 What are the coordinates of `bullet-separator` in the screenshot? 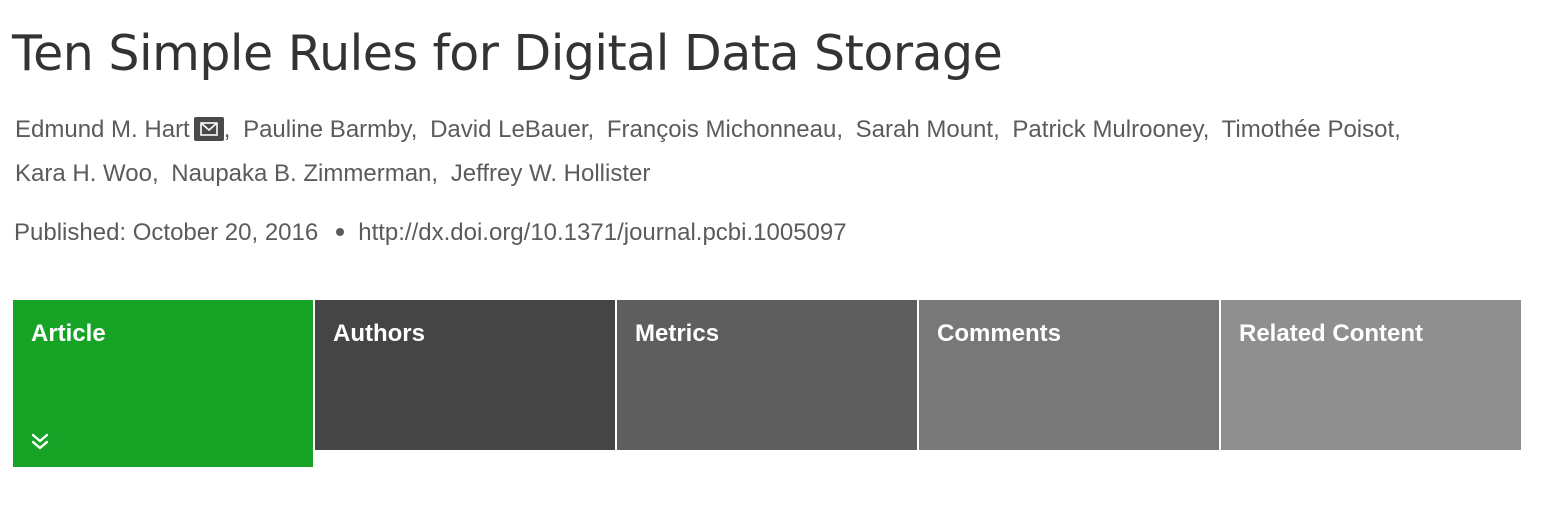 It's located at (340, 232).